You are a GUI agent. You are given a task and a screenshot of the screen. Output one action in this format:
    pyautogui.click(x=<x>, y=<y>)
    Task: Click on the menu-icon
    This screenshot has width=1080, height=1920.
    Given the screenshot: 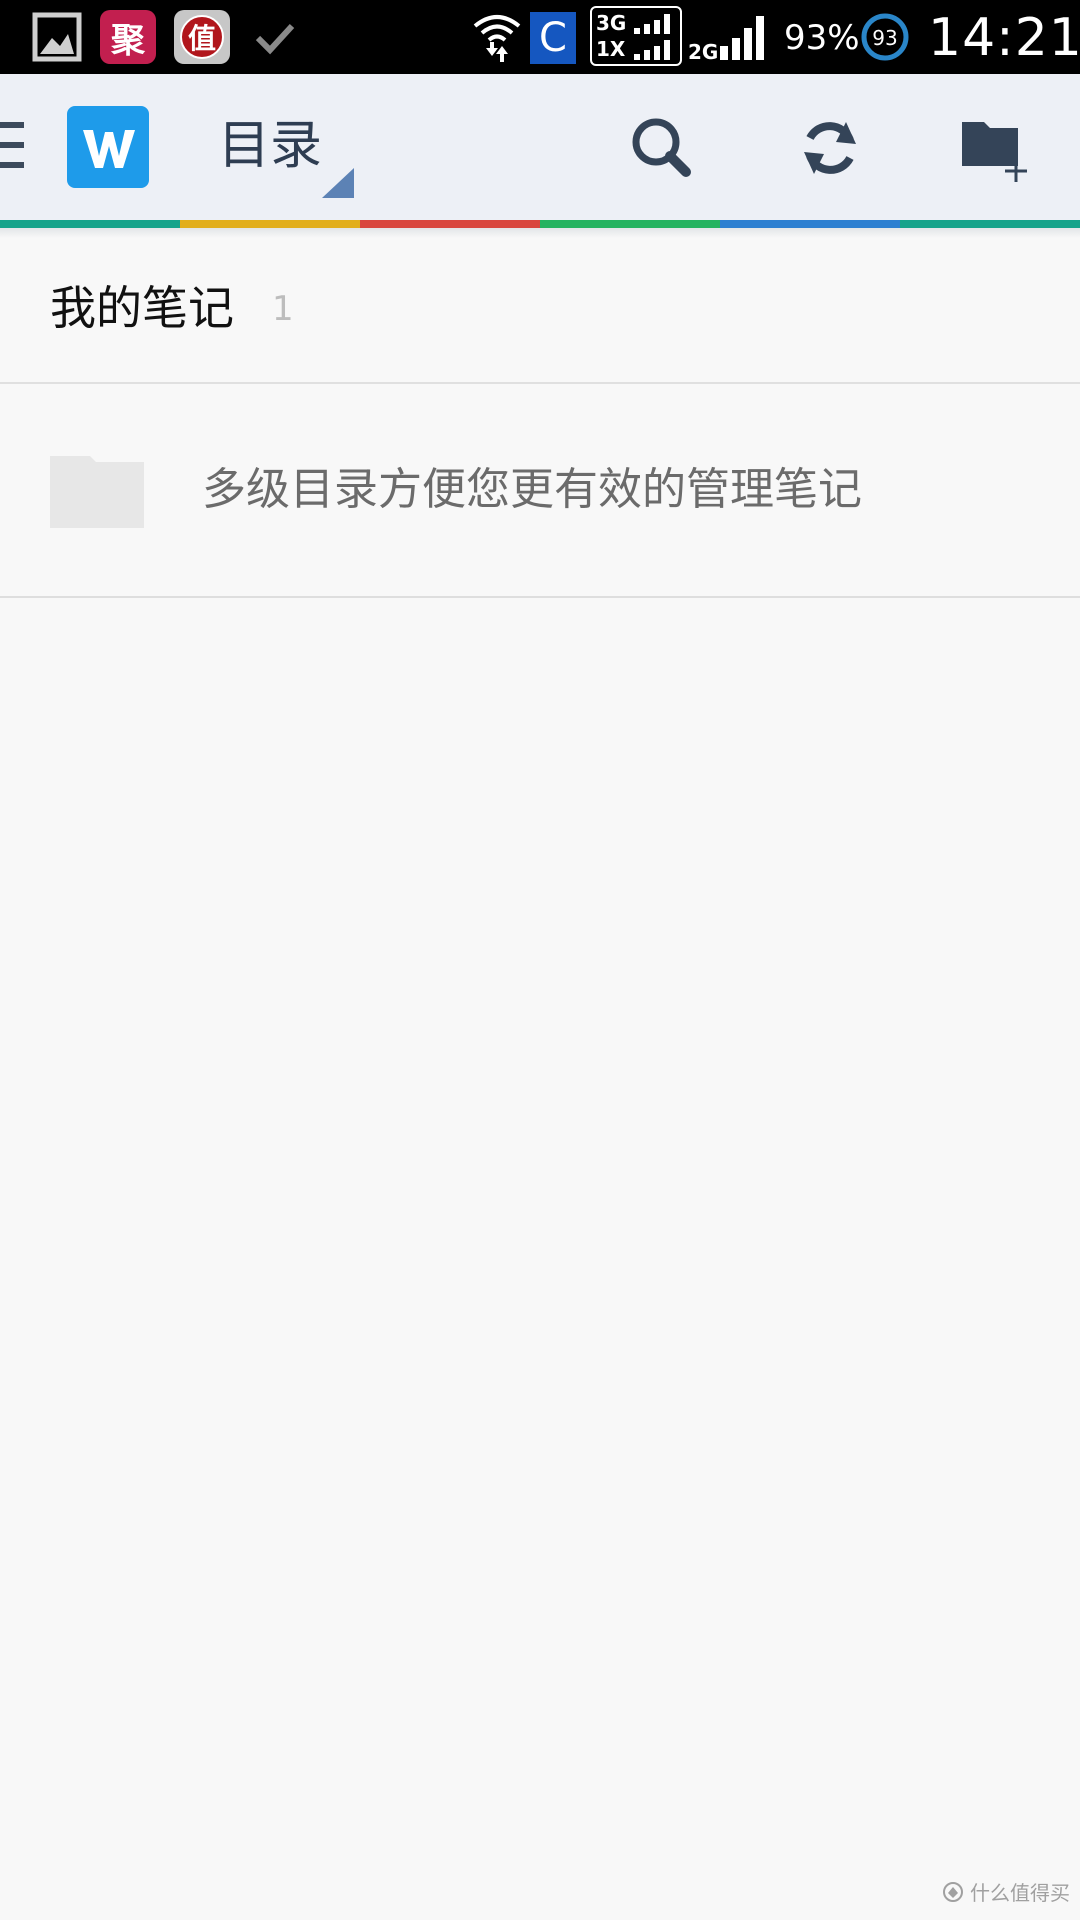 What is the action you would take?
    pyautogui.click(x=13, y=147)
    